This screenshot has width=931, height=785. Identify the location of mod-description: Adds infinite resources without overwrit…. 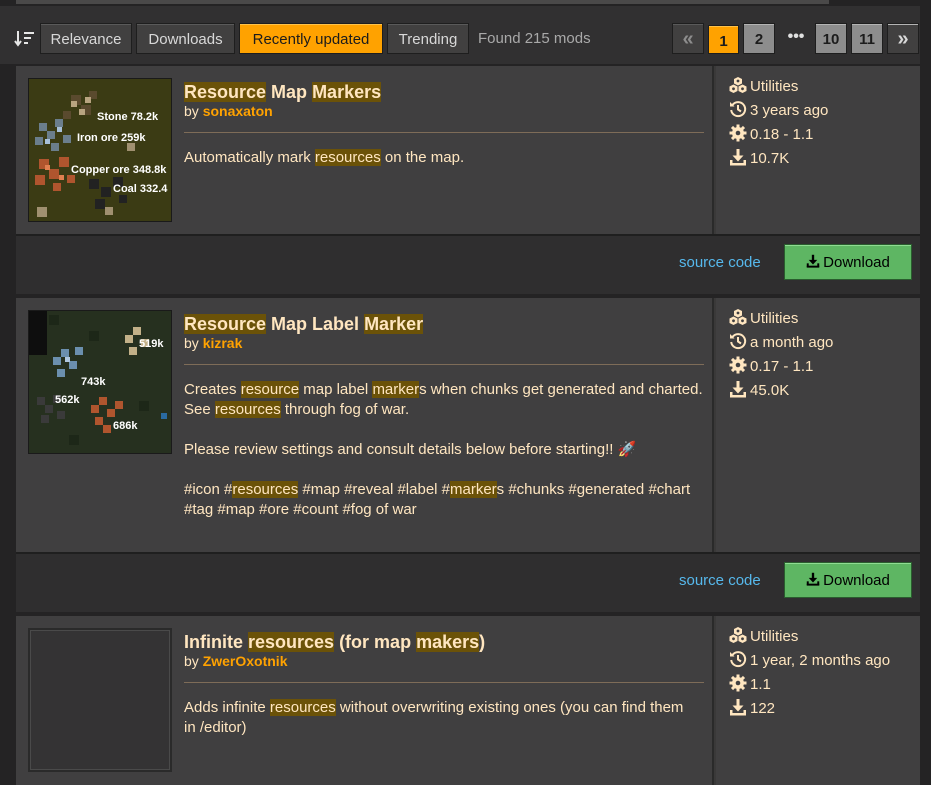
(446, 718).